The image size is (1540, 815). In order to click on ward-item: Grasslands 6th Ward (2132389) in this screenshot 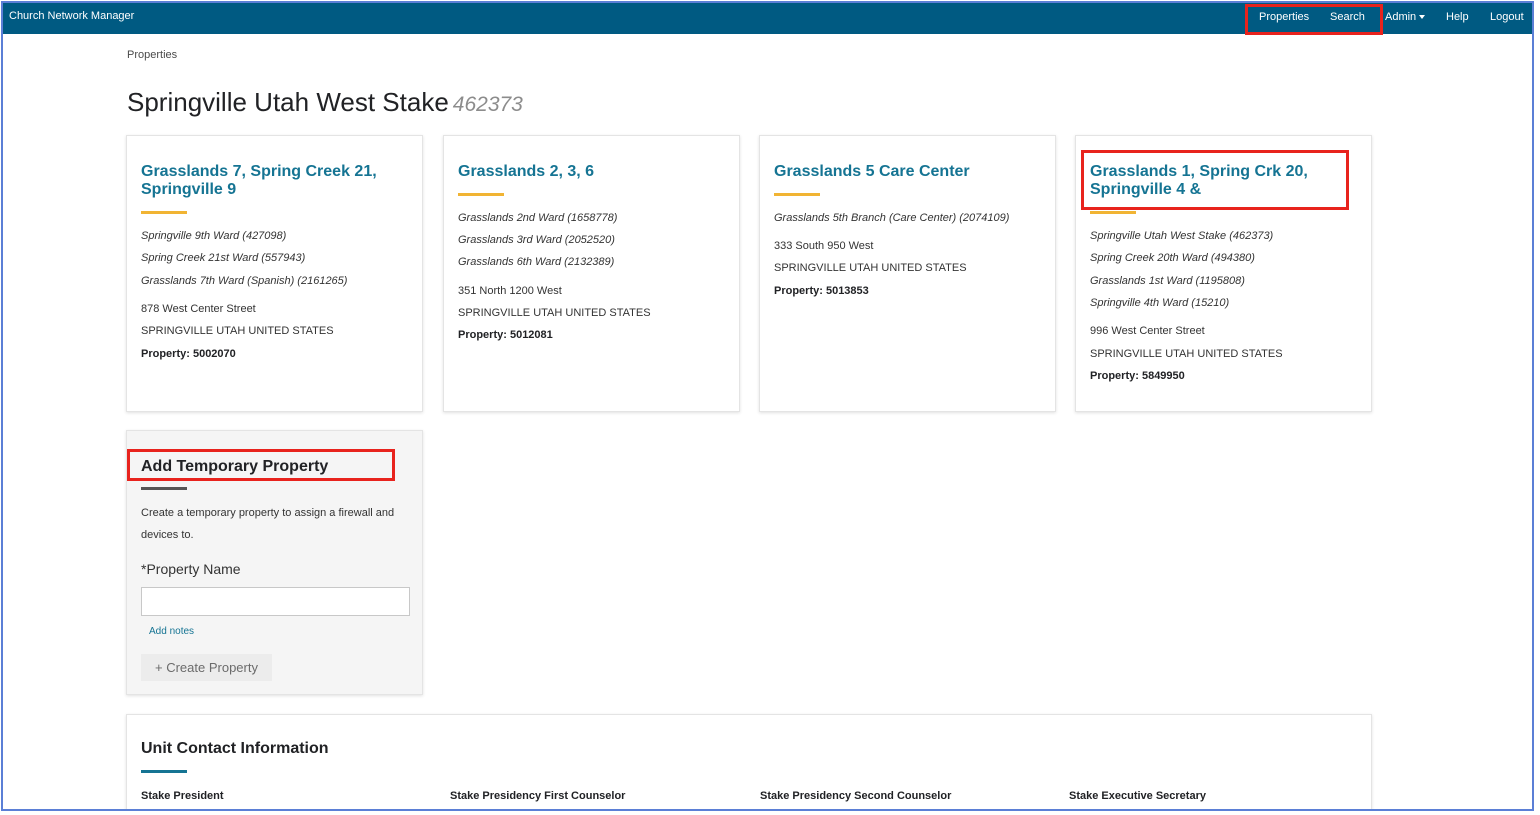, I will do `click(536, 262)`.